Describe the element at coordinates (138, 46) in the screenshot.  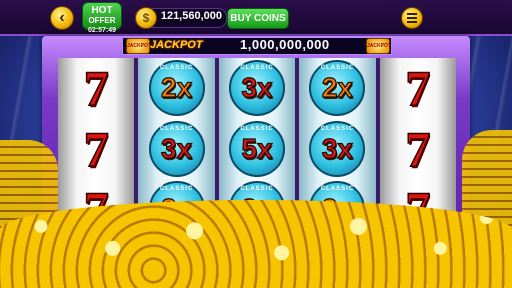
I see `jackpot-badge-left: JACKPOT` at that location.